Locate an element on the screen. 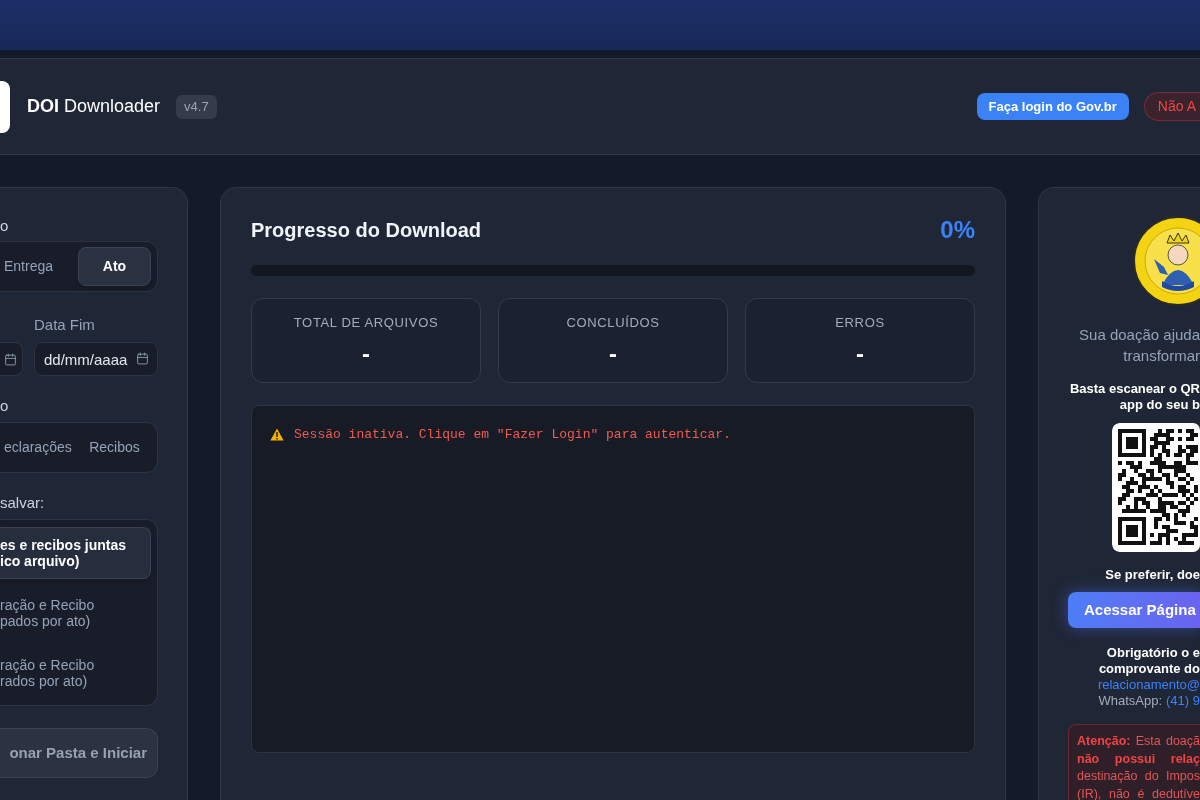 This screenshot has height=800, width=1200. save-option: es e recibos juntas ico arquivo) is located at coordinates (75, 553).